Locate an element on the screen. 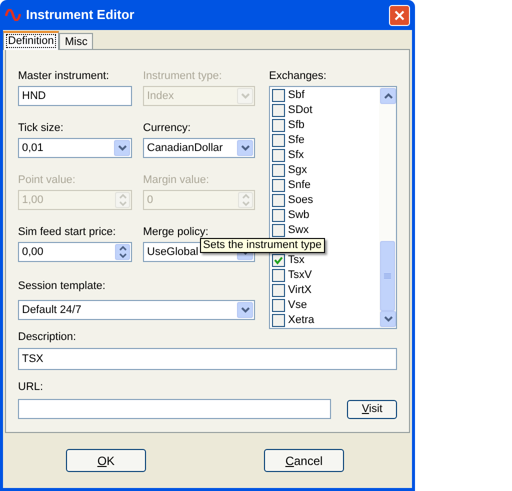  field-label: Sim feed start price: is located at coordinates (67, 233).